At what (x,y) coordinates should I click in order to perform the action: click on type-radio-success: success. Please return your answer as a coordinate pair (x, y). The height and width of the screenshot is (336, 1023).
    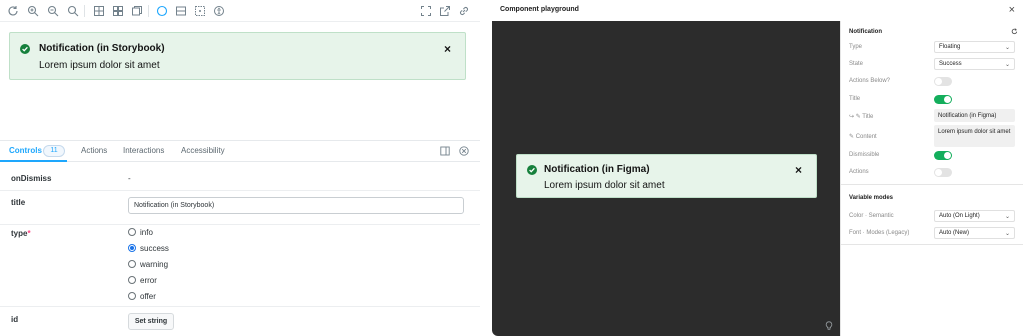
    Looking at the image, I should click on (148, 248).